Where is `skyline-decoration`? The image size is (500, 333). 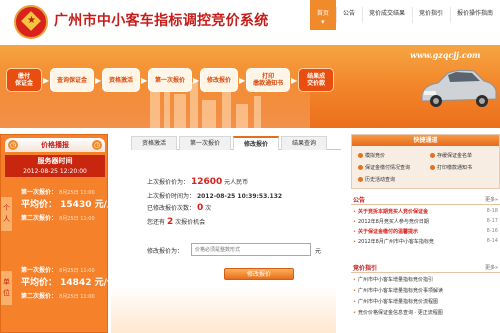
skyline-decoration is located at coordinates (223, 309).